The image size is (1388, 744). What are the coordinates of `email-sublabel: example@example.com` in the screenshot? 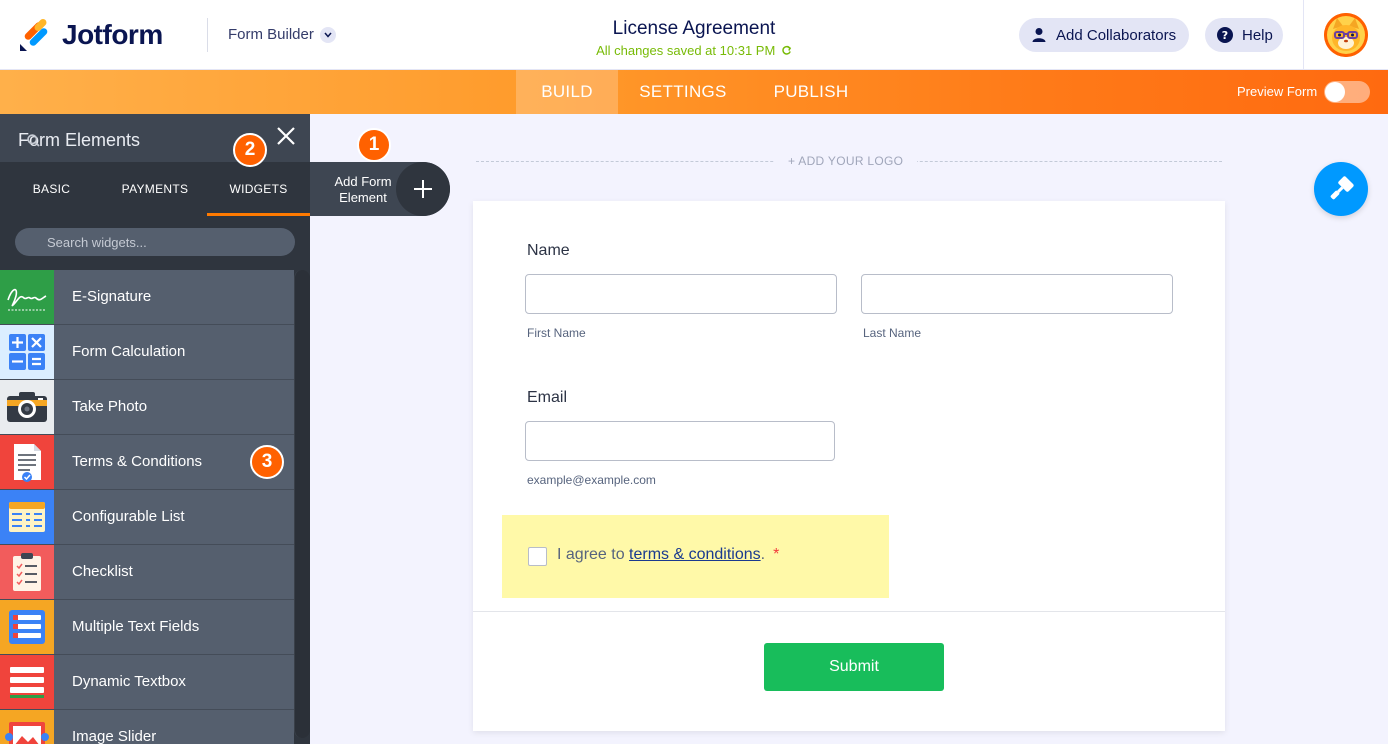 It's located at (591, 480).